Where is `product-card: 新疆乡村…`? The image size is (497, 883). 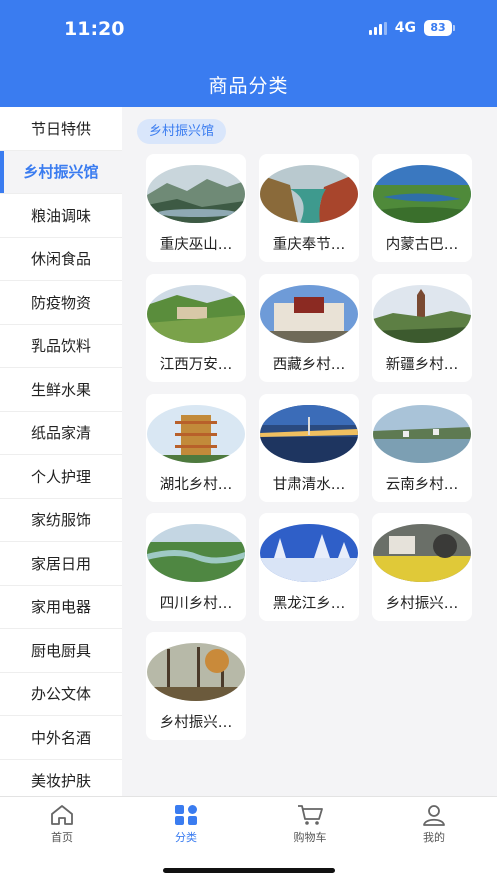 product-card: 新疆乡村… is located at coordinates (422, 328).